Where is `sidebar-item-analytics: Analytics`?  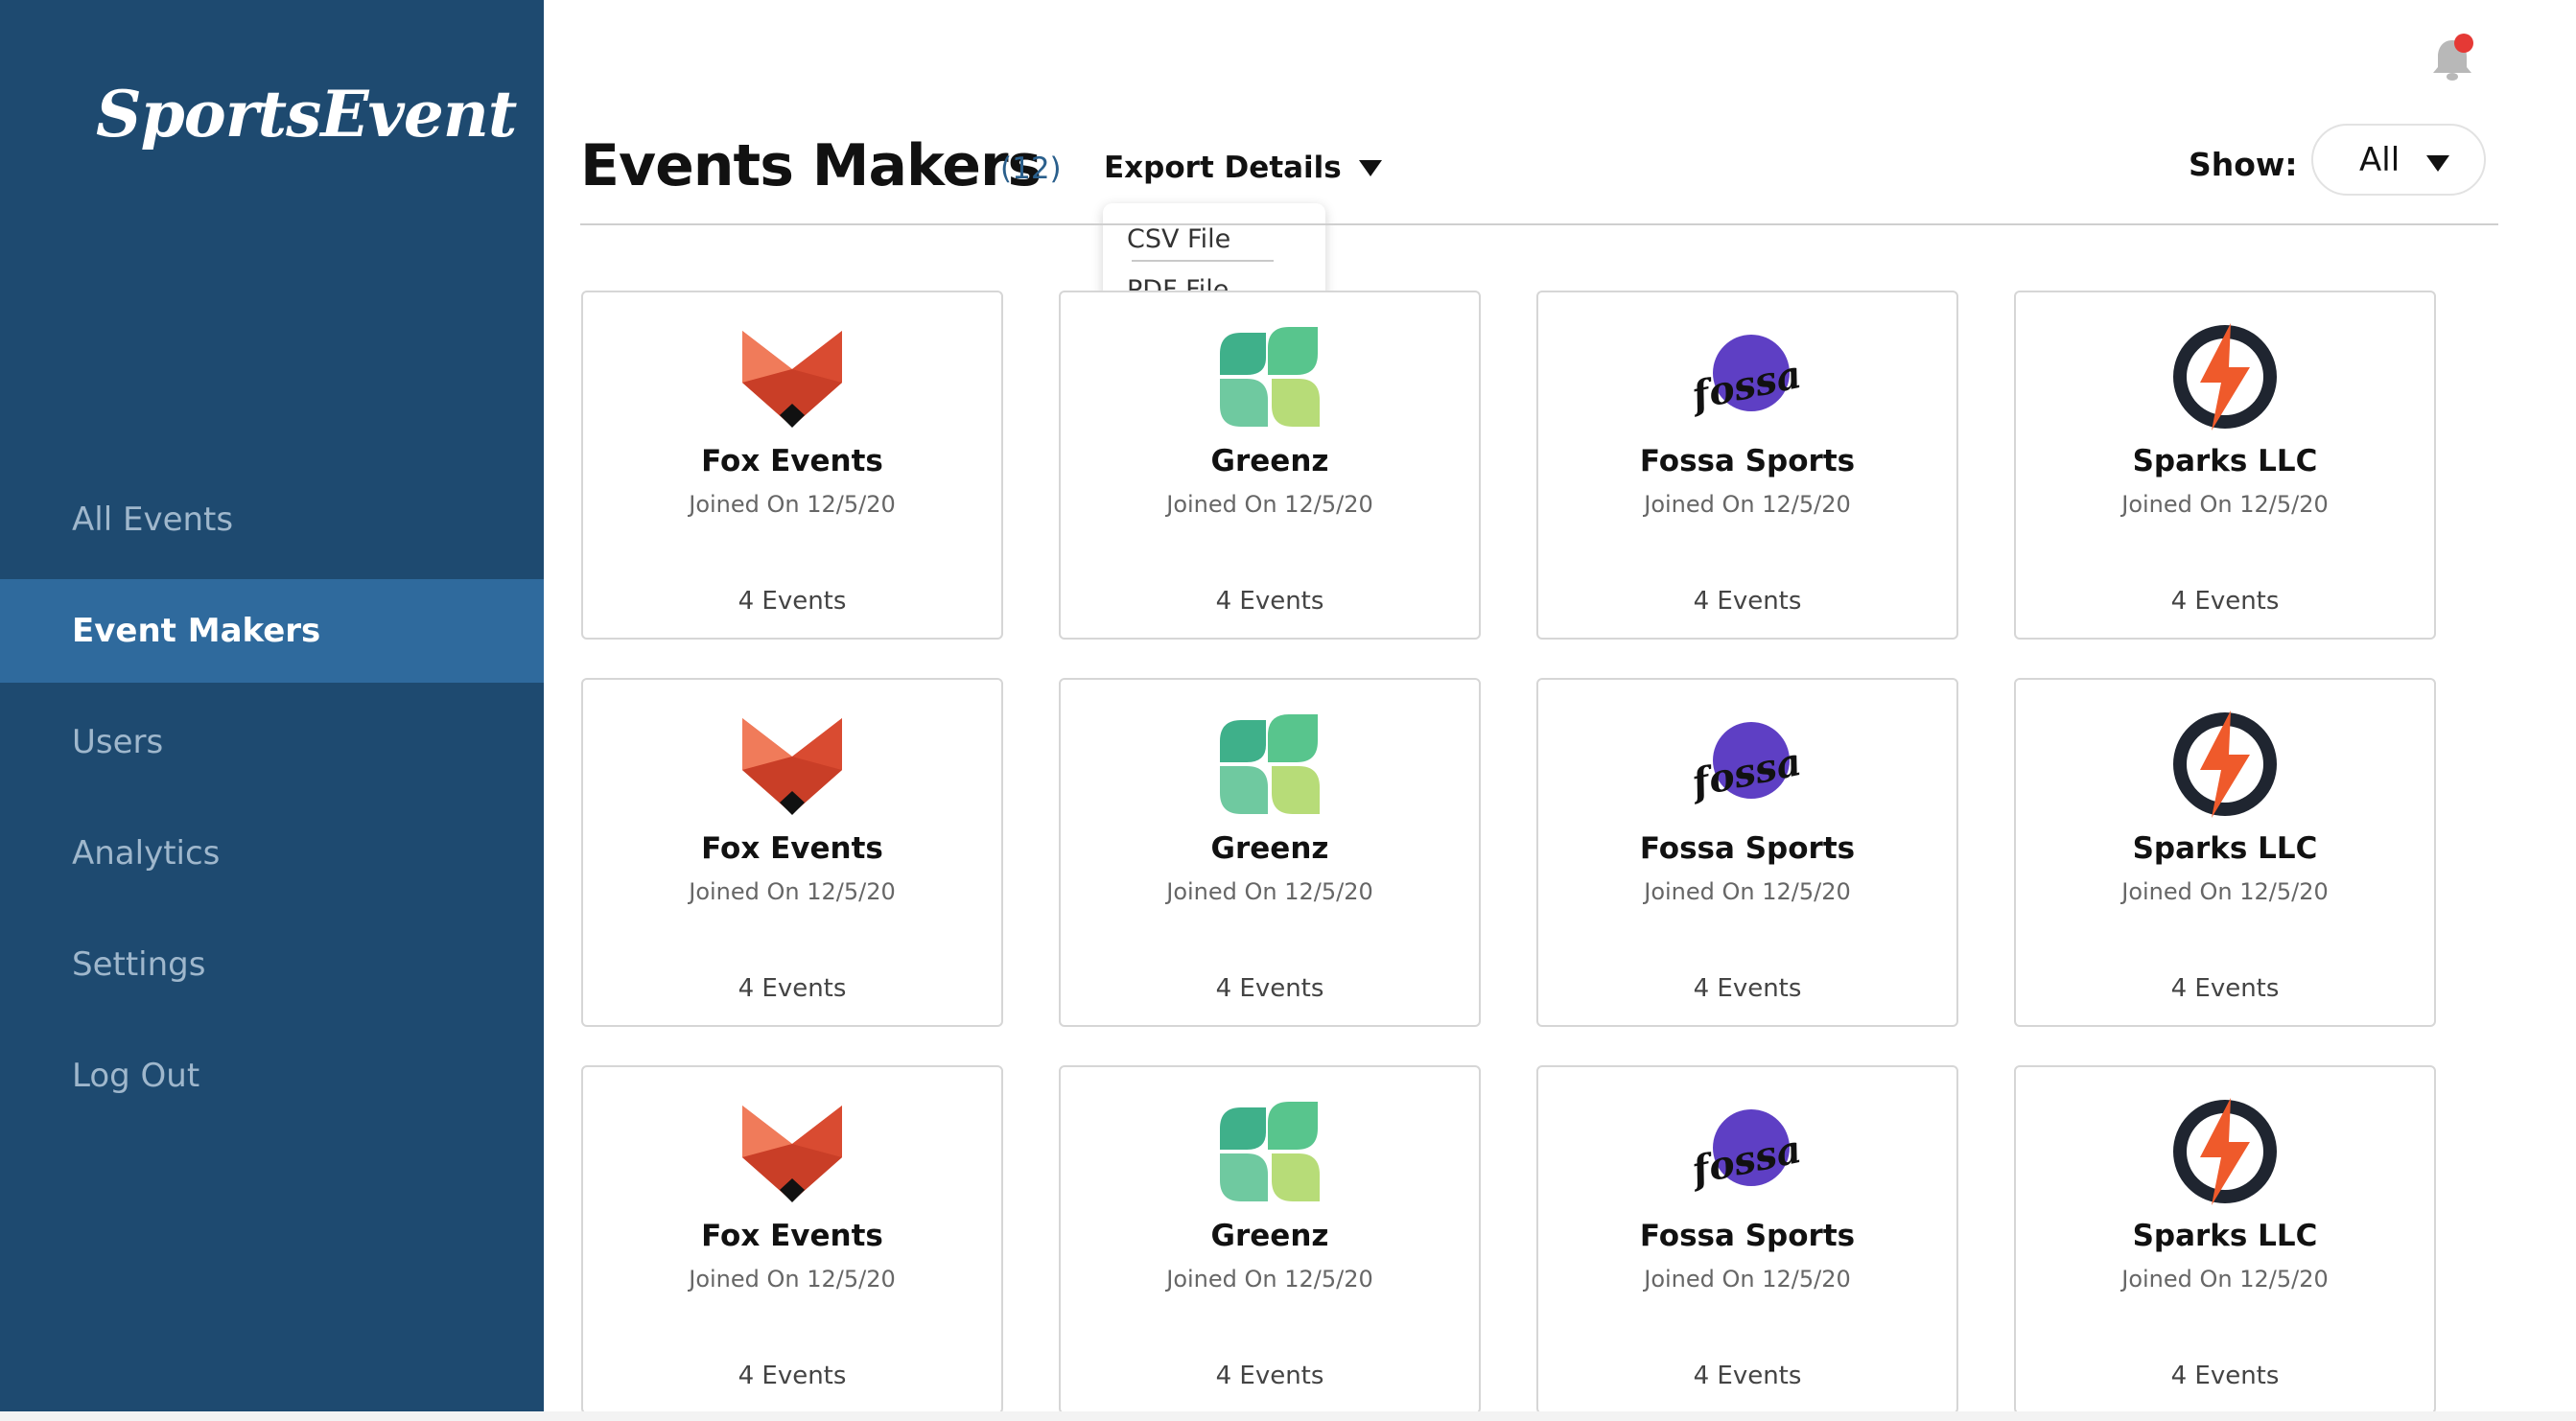 sidebar-item-analytics: Analytics is located at coordinates (272, 853).